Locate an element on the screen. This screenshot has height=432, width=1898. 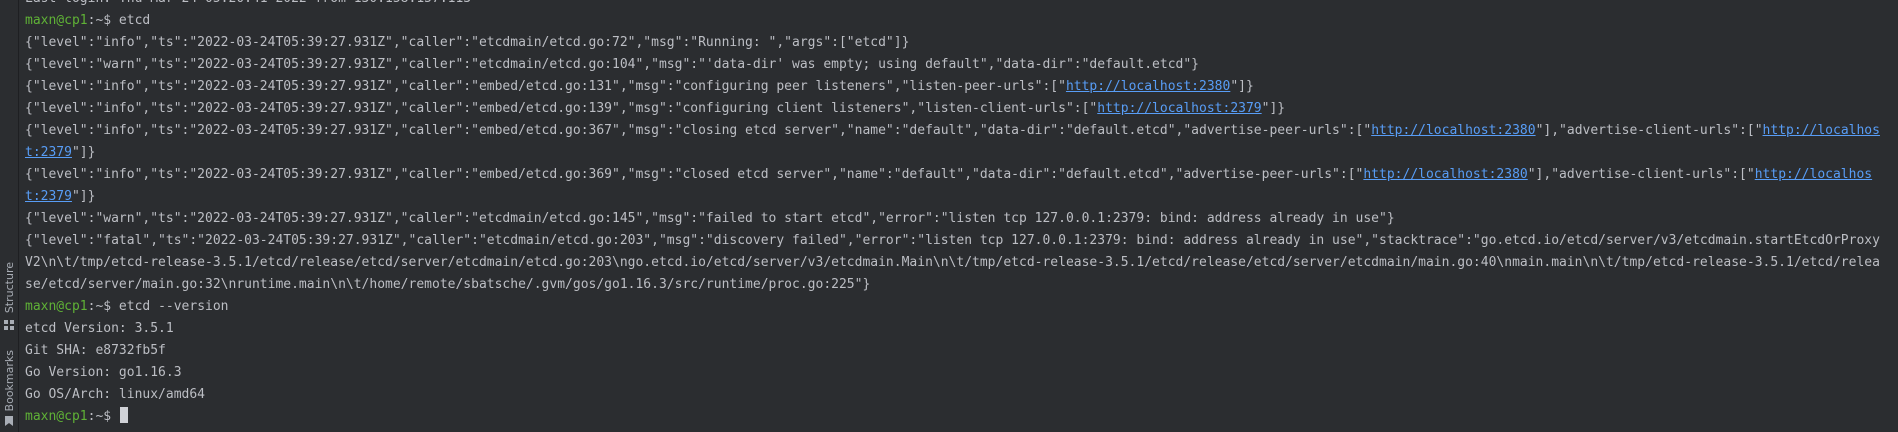
terminal-text: Git SHA: e8732fb5f is located at coordinates (95, 350).